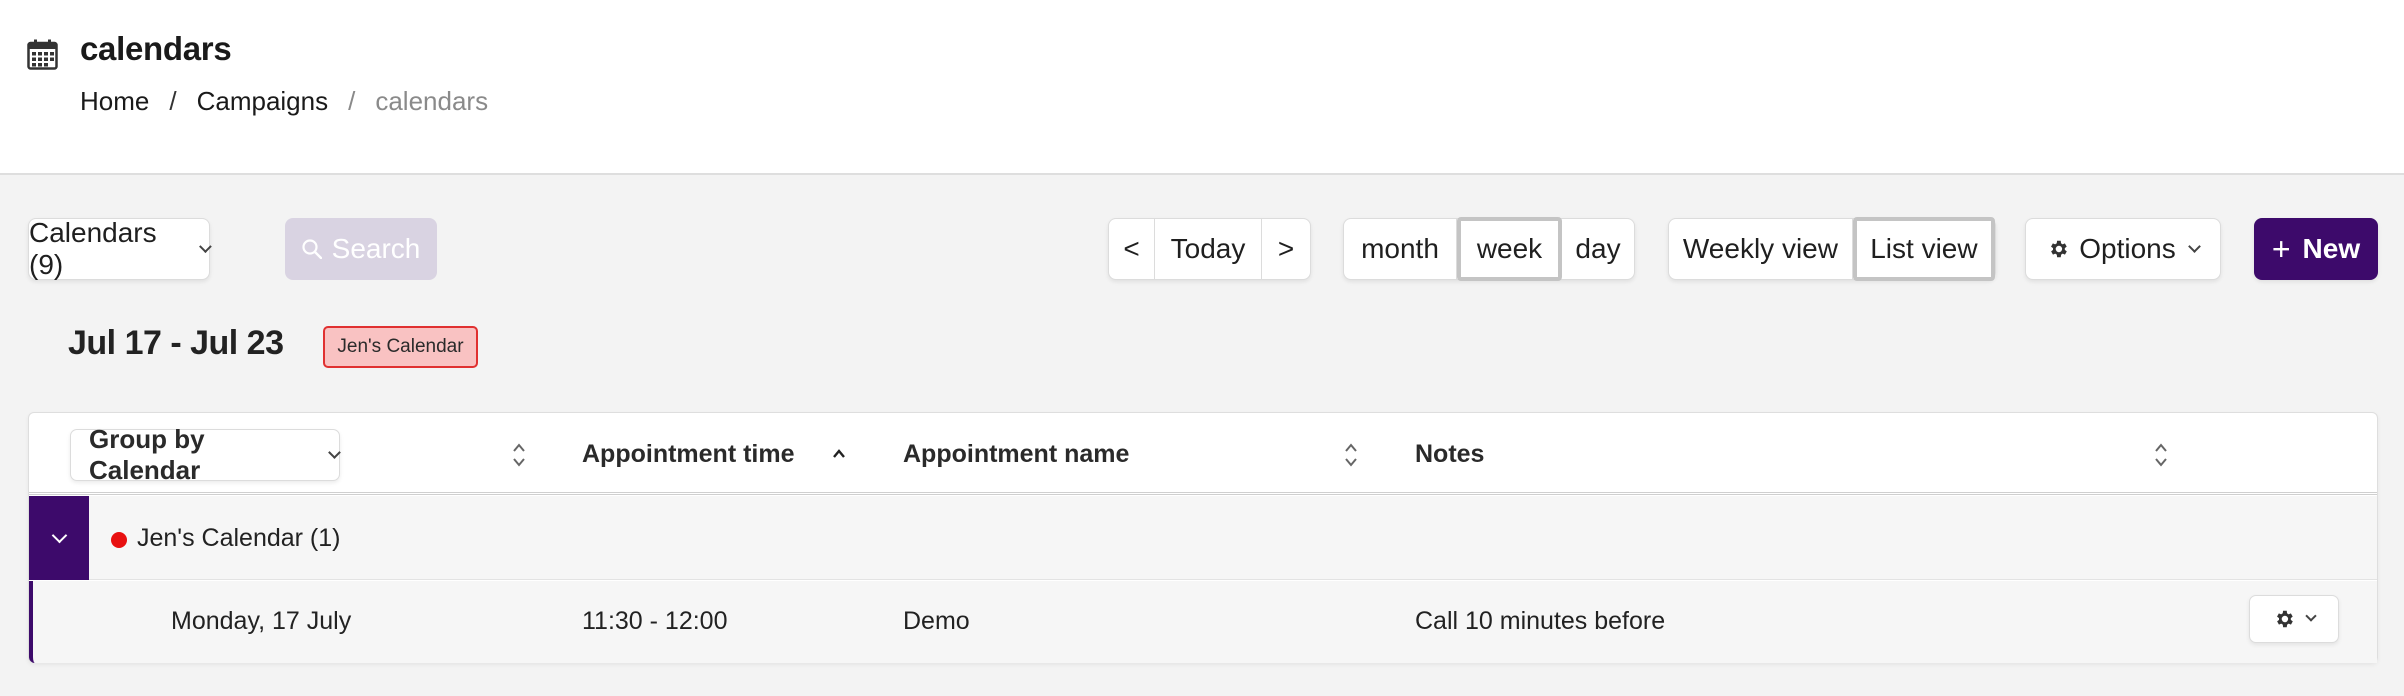 The width and height of the screenshot is (2404, 696). I want to click on options-dropdown: Options, so click(2123, 249).